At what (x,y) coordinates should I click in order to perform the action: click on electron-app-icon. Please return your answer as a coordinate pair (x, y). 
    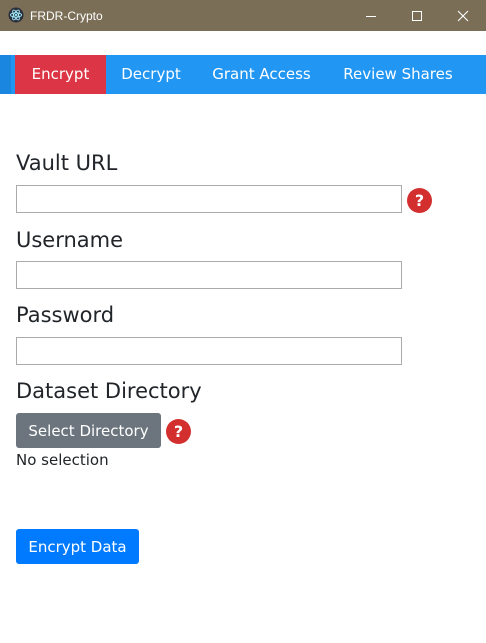
    Looking at the image, I should click on (16, 15).